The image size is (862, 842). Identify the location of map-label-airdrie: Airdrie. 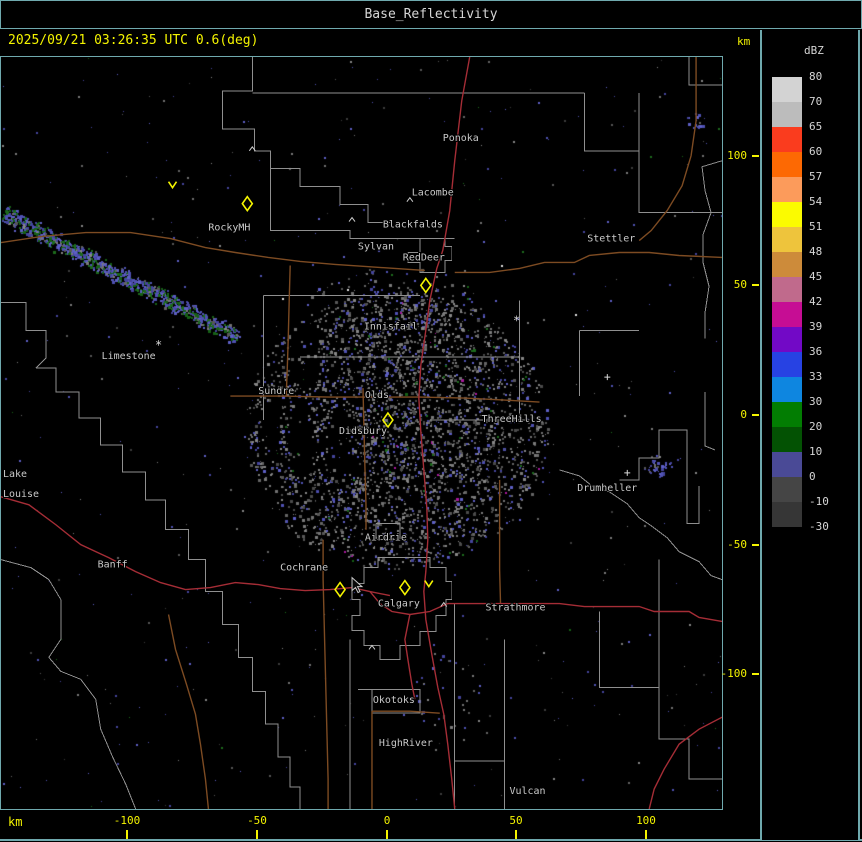
(386, 538).